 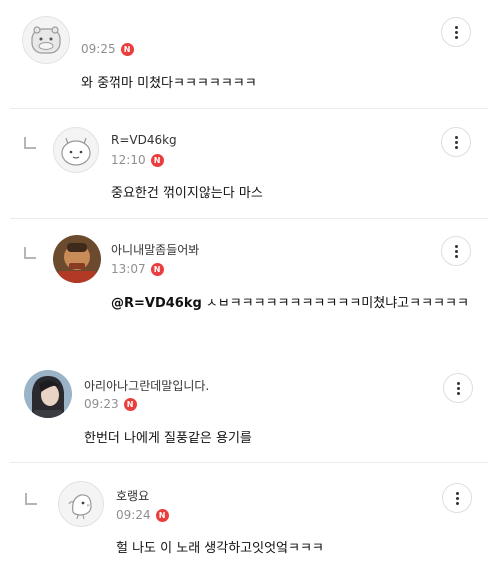 I want to click on comment-text: 한번더 나에게 질풍같은 용기를, so click(x=168, y=438).